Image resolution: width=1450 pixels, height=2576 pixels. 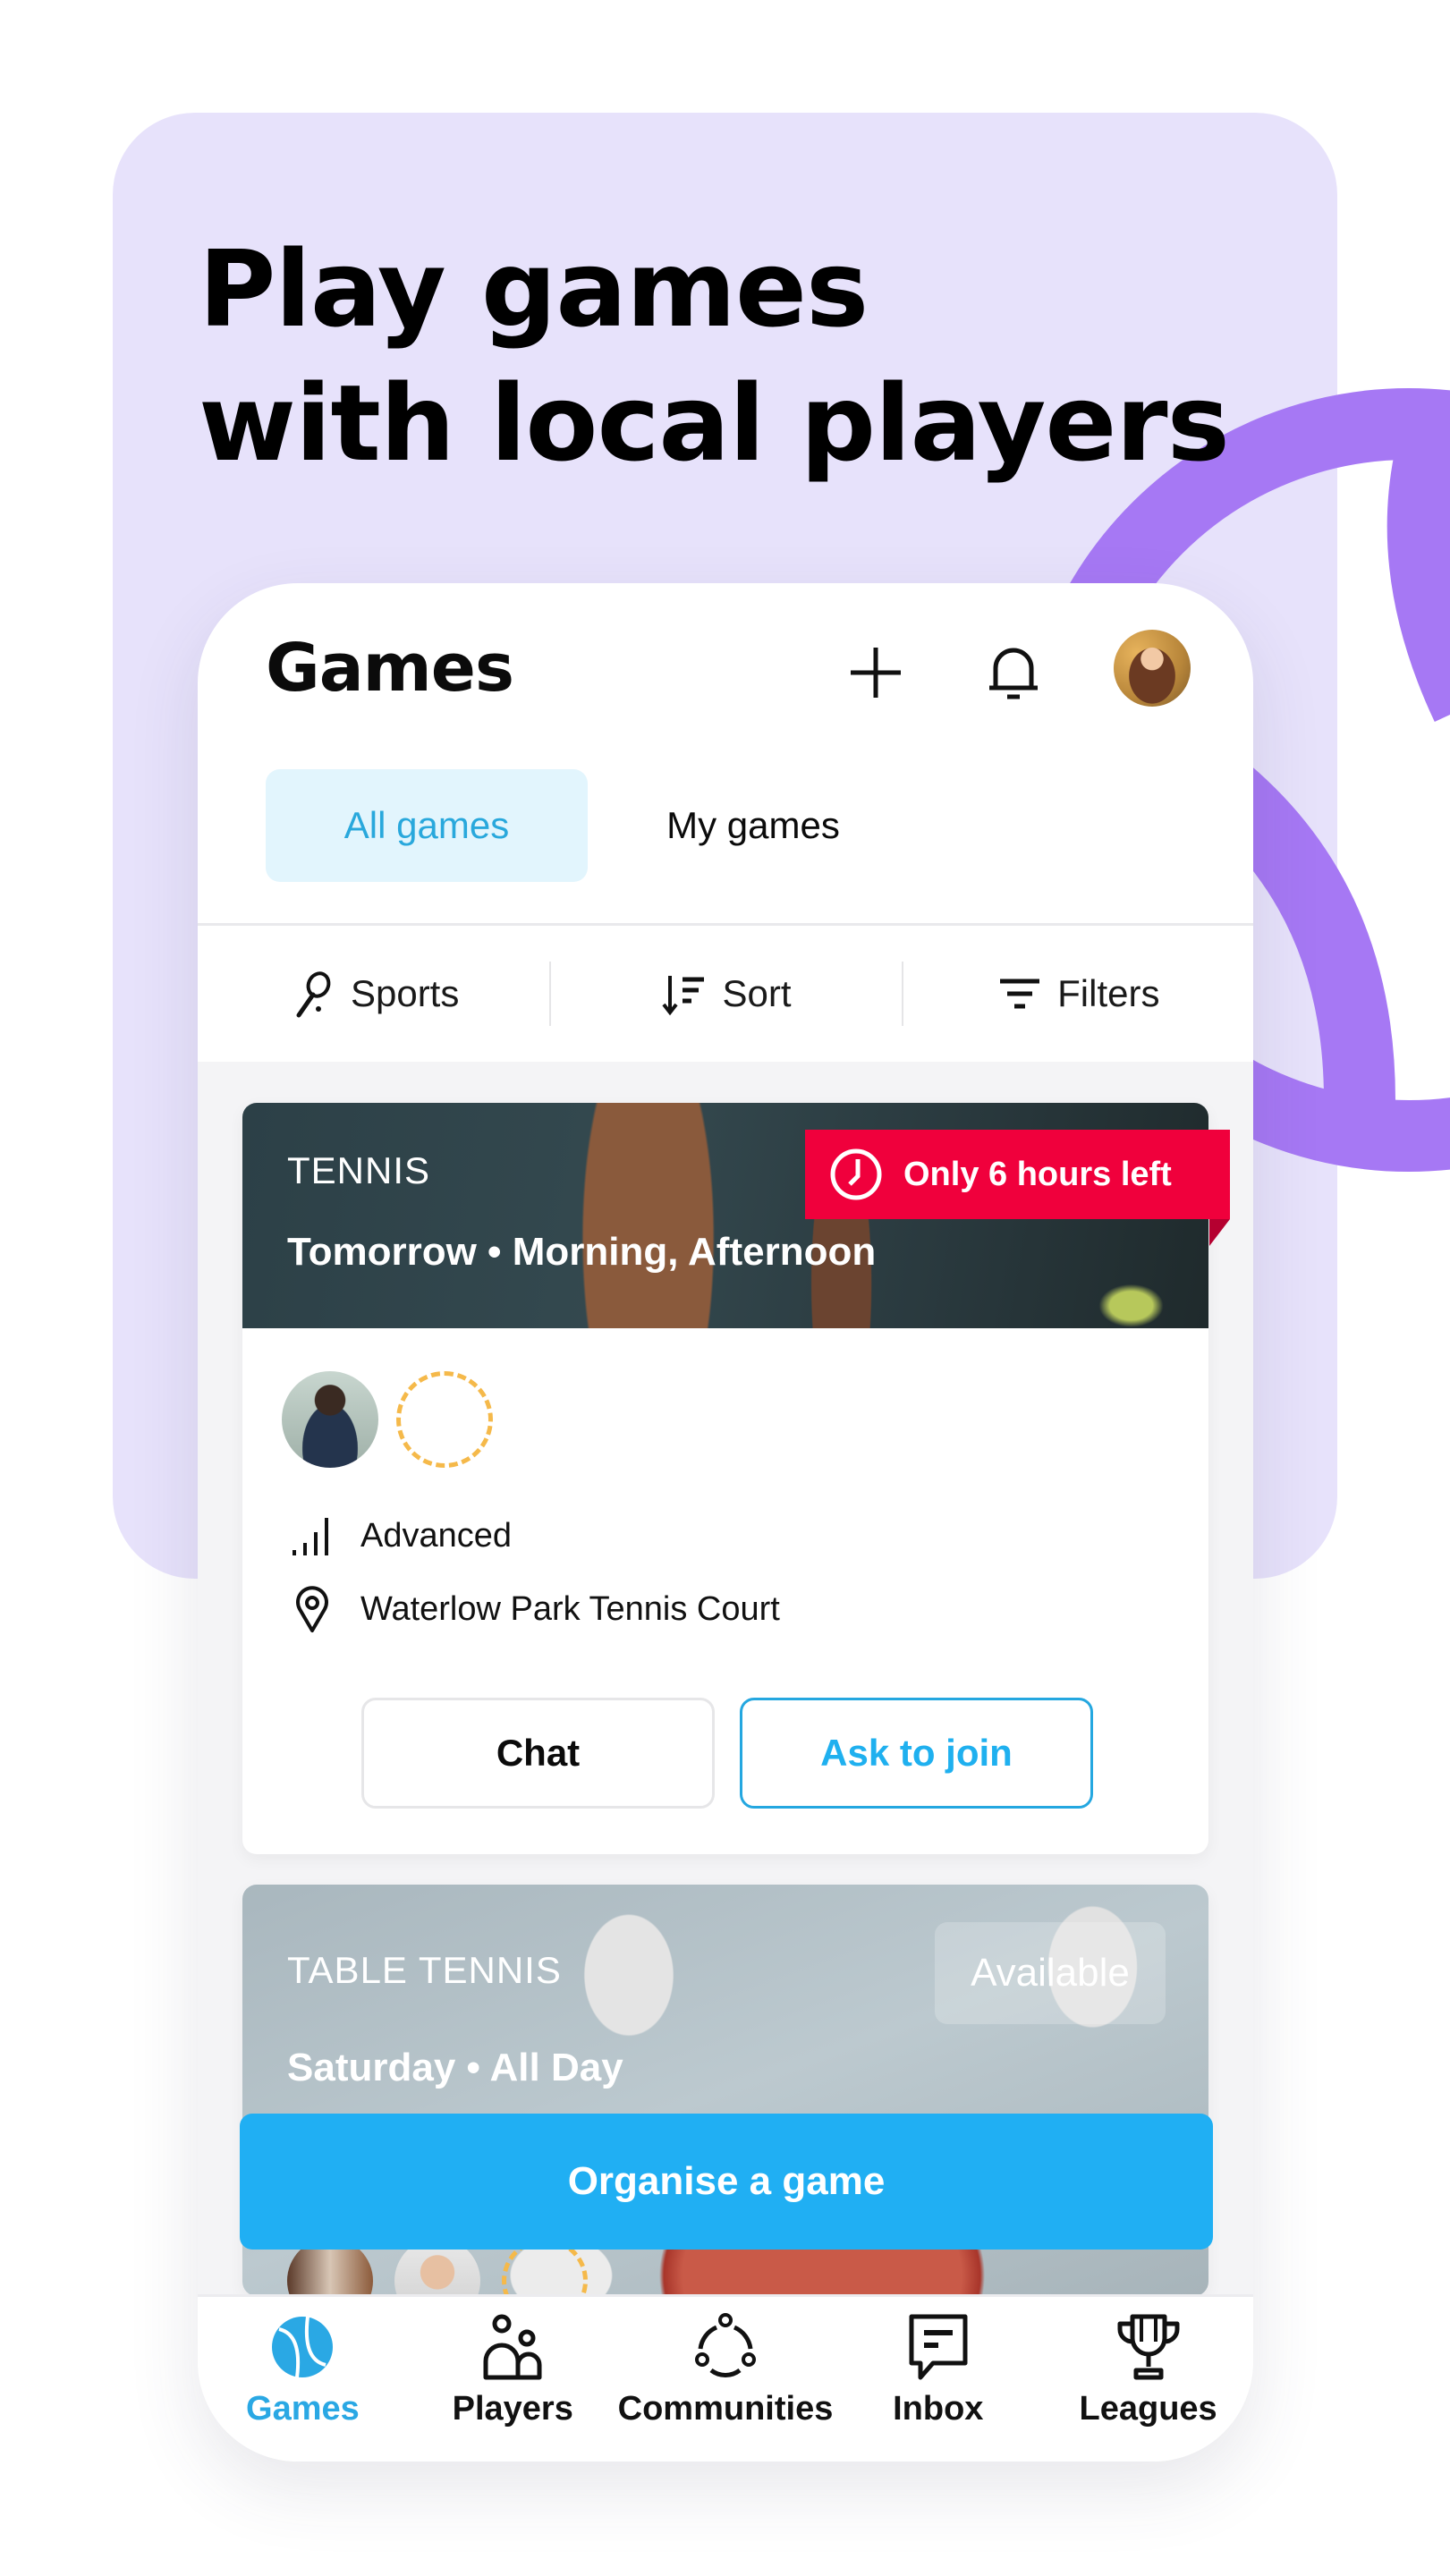 What do you see at coordinates (538, 1753) in the screenshot?
I see `chat-button: Chat` at bounding box center [538, 1753].